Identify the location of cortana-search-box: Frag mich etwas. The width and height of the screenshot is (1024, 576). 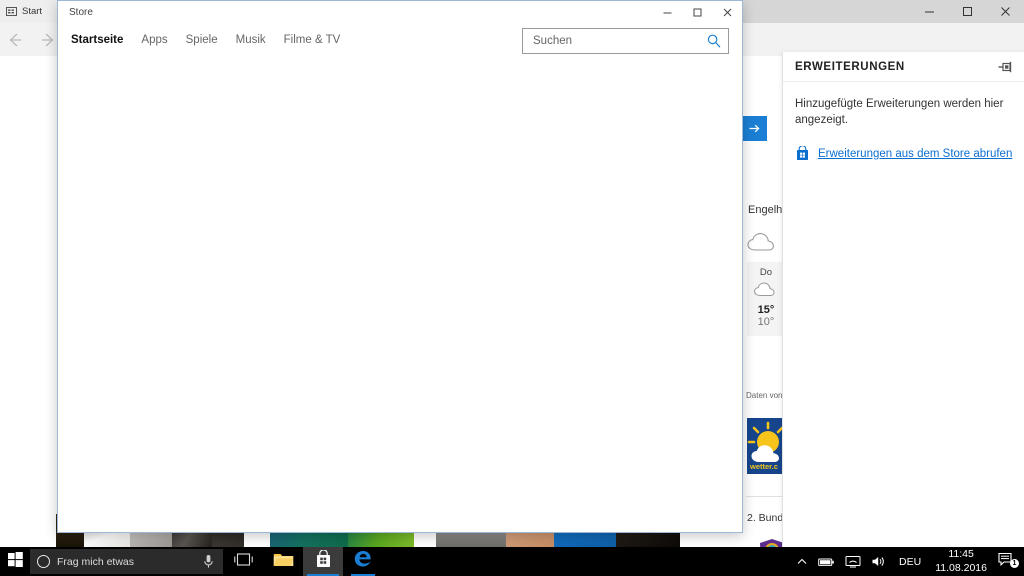
(126, 561).